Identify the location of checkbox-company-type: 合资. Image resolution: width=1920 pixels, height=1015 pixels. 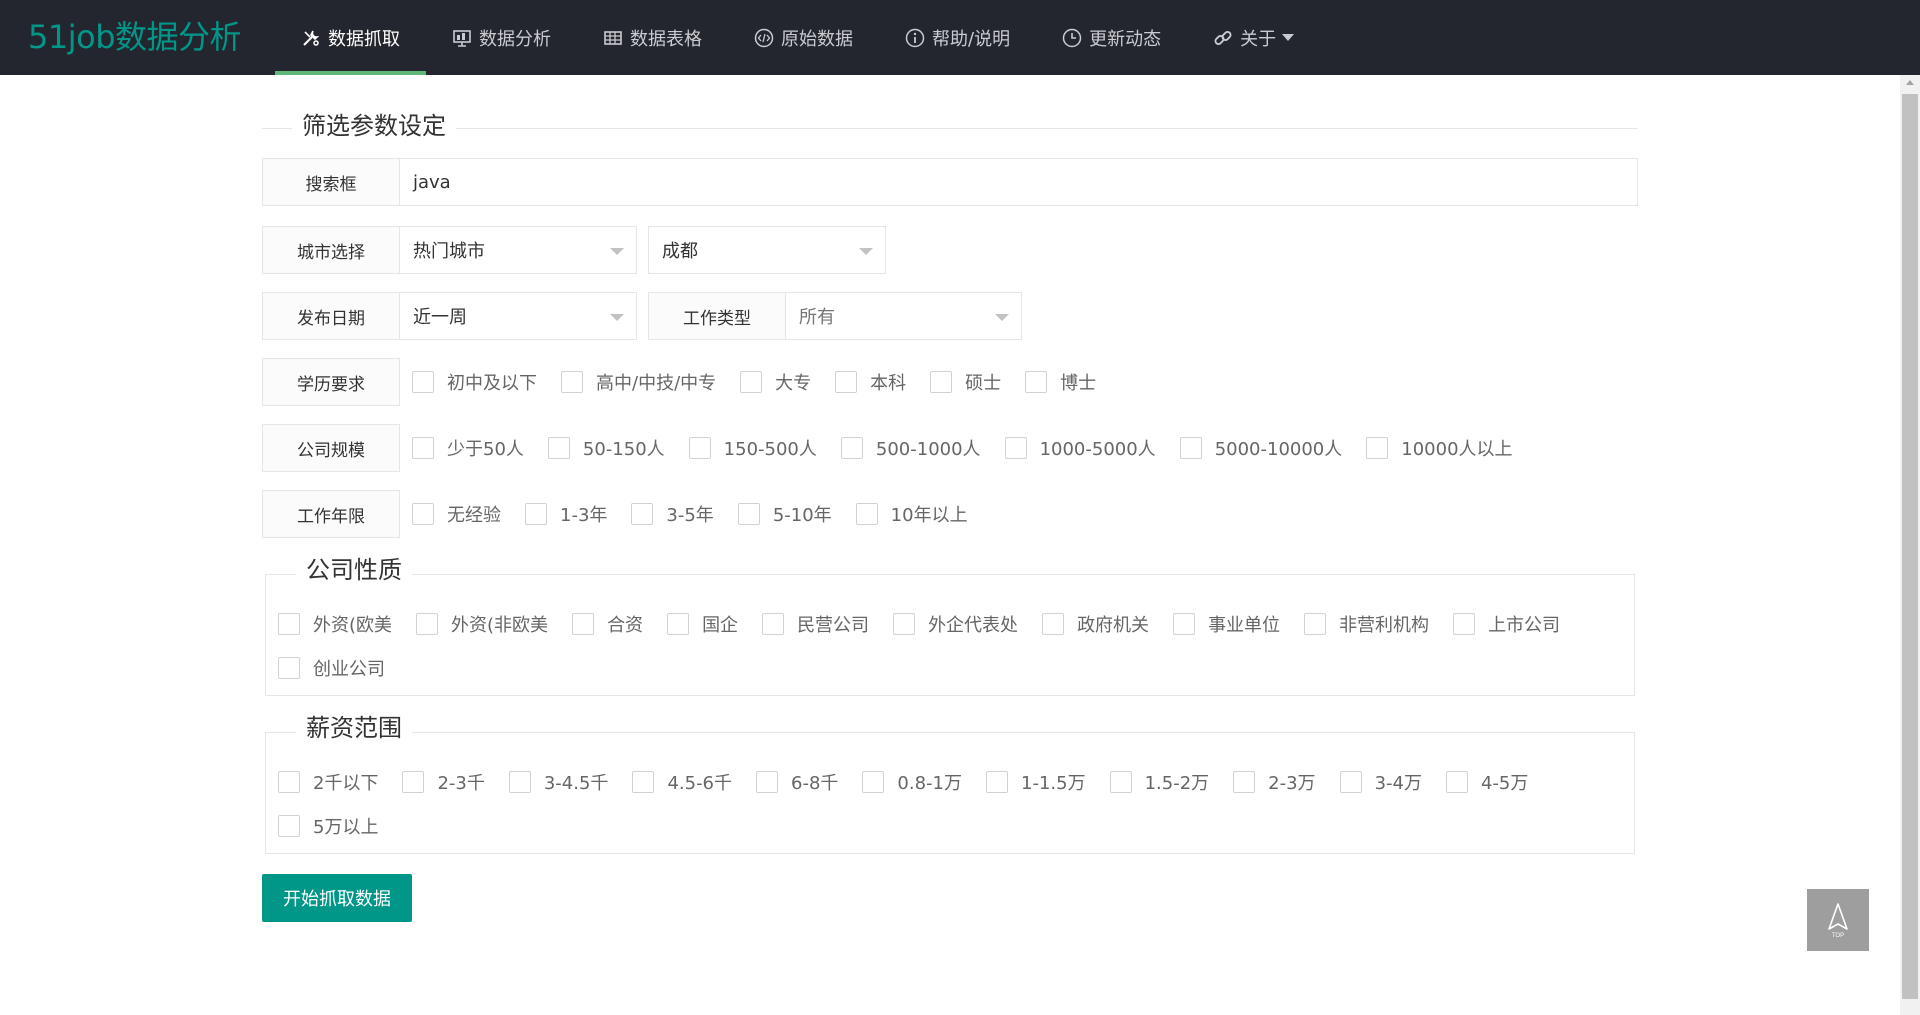
(607, 624).